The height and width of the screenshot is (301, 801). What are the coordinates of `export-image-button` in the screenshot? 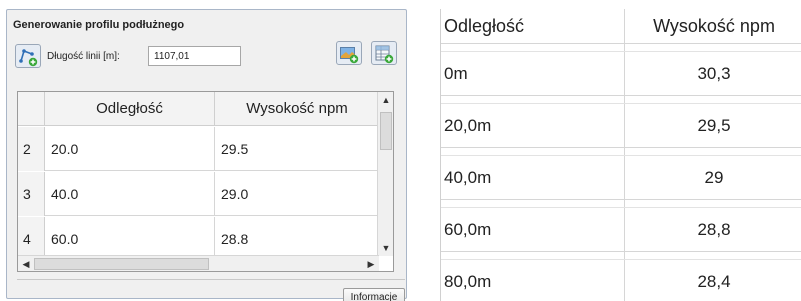 It's located at (349, 53).